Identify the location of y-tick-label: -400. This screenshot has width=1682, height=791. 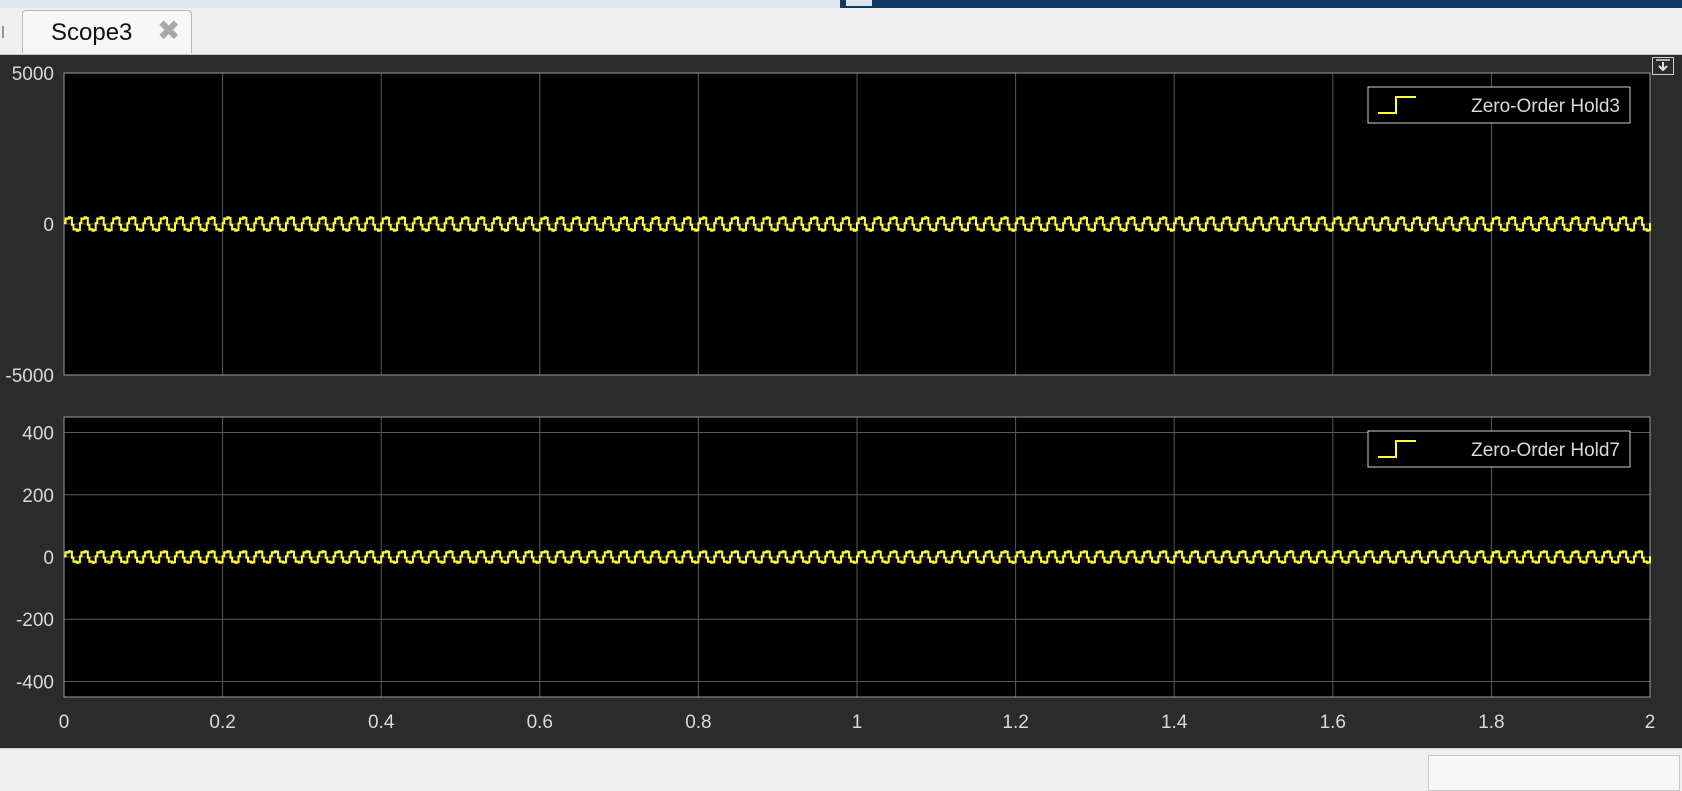
(35, 682).